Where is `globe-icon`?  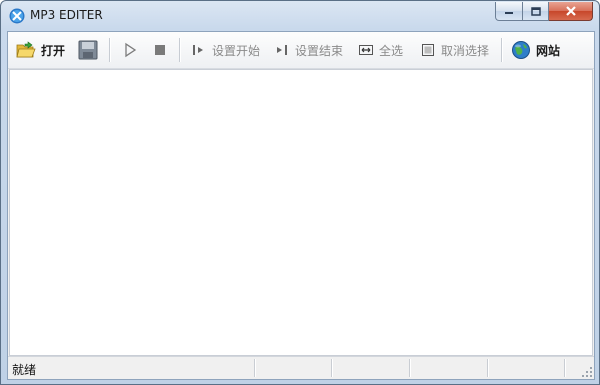 globe-icon is located at coordinates (521, 50).